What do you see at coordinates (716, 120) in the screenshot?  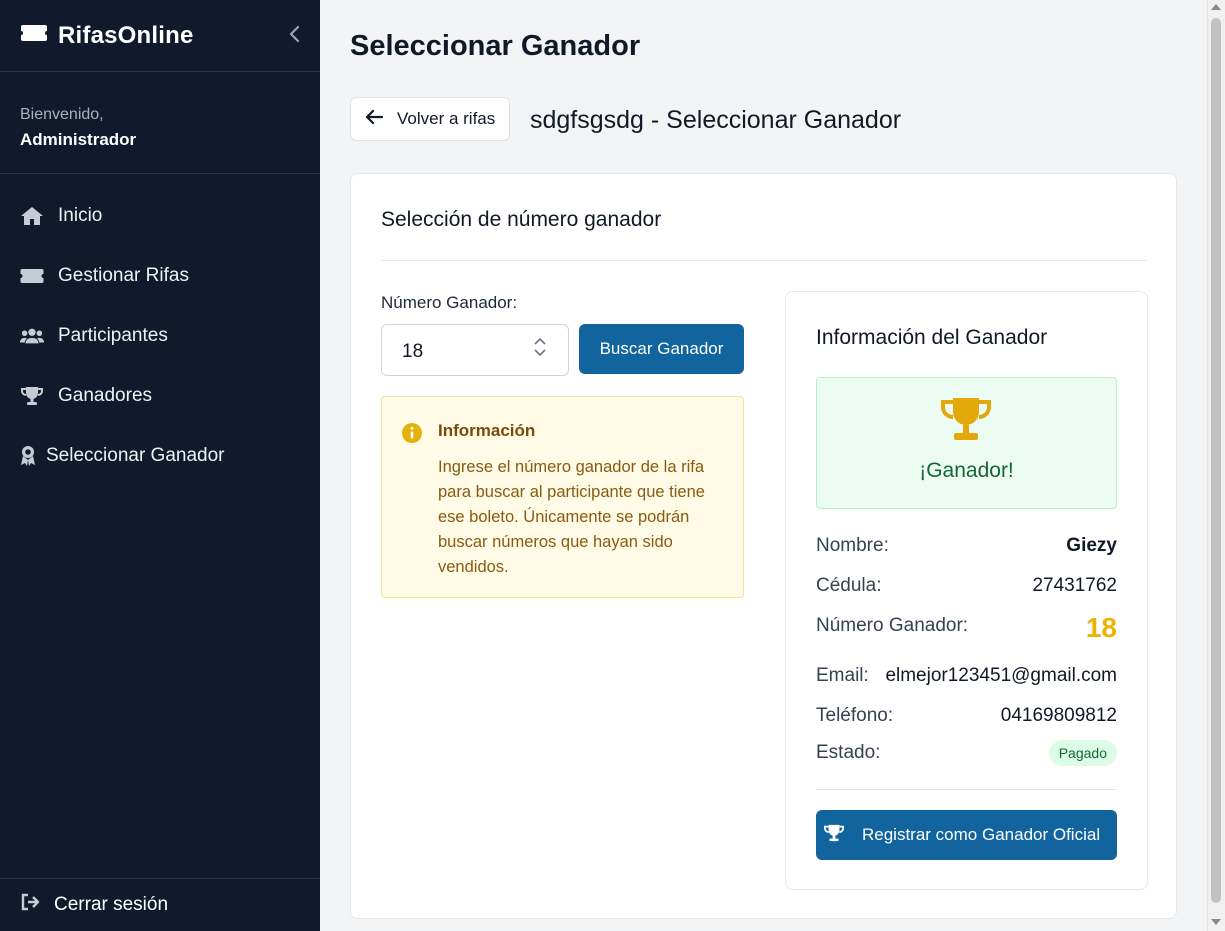 I see `raffle-subtitle: sdgfsgsdg - Seleccionar Ganador` at bounding box center [716, 120].